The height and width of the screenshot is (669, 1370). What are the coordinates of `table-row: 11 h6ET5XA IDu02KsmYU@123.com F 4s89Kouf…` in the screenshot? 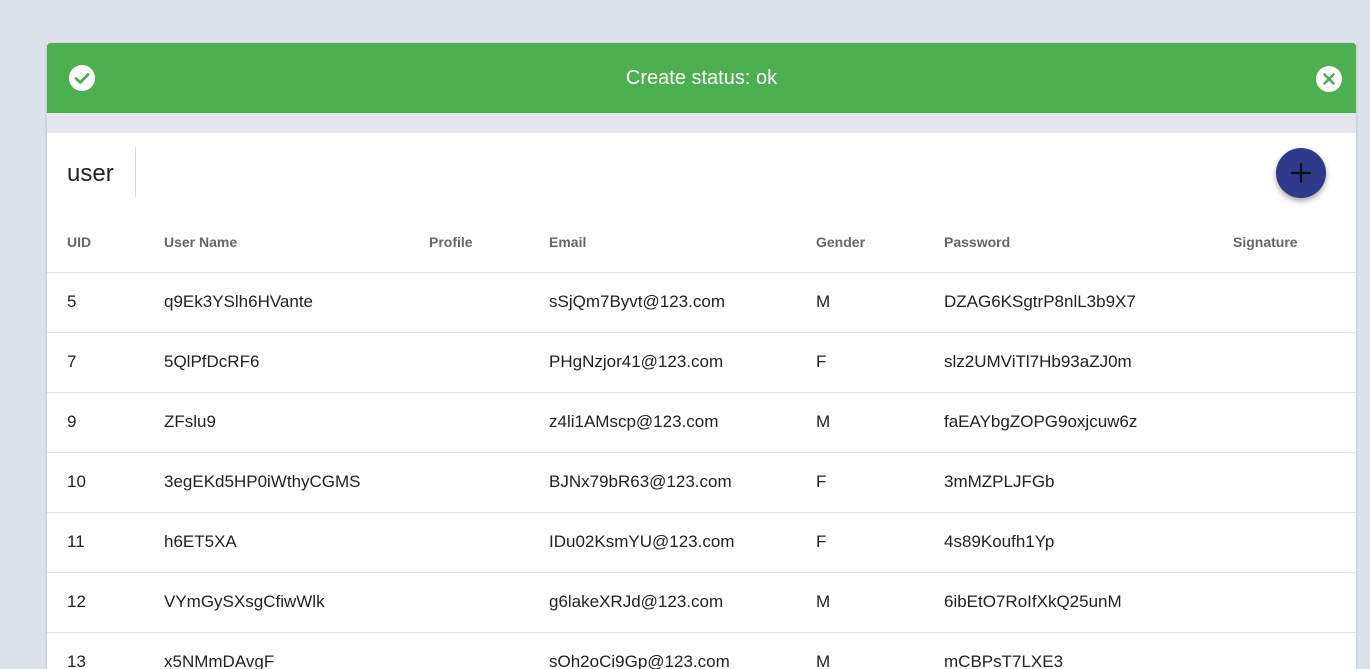 It's located at (701, 542).